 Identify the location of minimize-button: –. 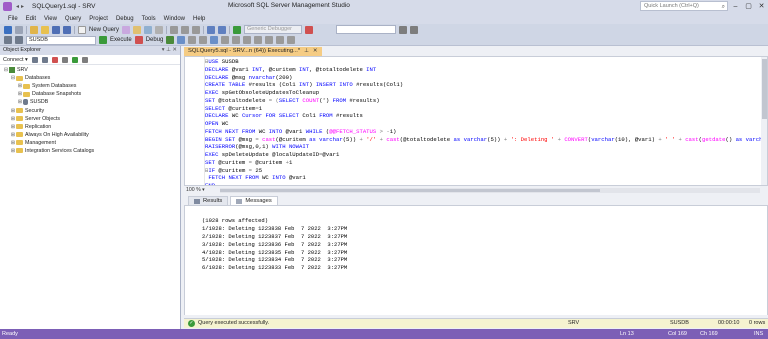
(735, 6).